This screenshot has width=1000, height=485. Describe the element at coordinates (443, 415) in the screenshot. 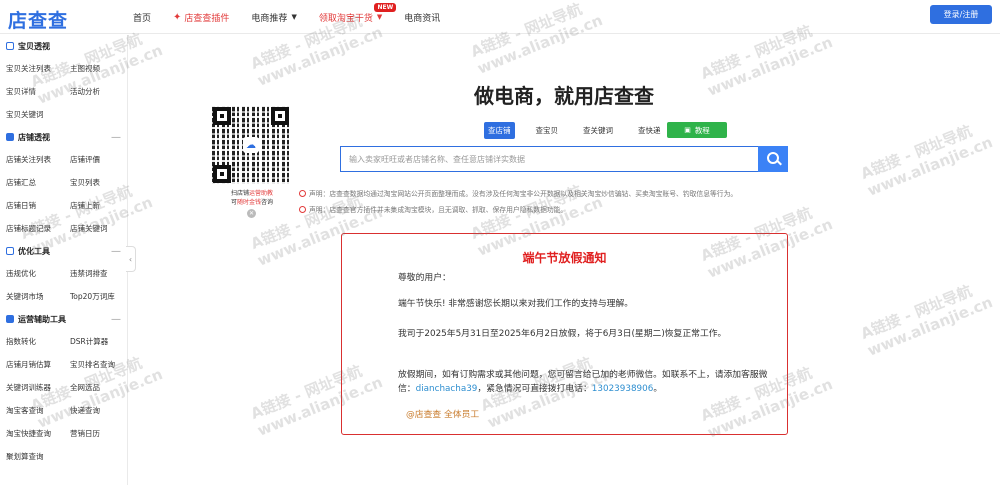

I see `notice-signature: @店查查 全体员工` at that location.